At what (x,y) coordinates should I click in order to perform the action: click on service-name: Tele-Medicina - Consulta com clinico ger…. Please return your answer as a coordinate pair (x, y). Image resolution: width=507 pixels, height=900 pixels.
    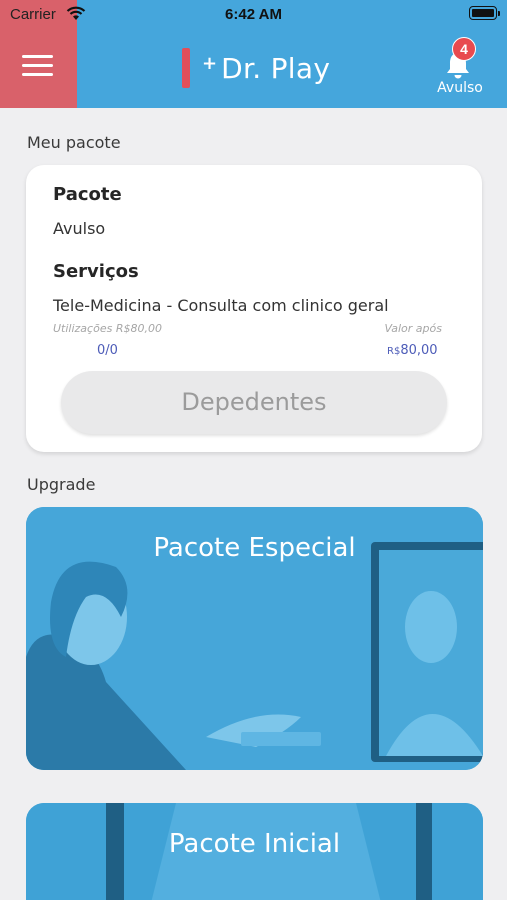
    Looking at the image, I should click on (221, 305).